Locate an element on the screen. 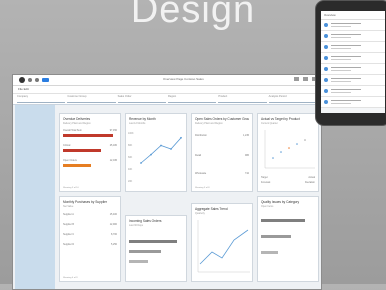 The height and width of the screenshot is (290, 386). phone-screen: Overview is located at coordinates (353, 62).